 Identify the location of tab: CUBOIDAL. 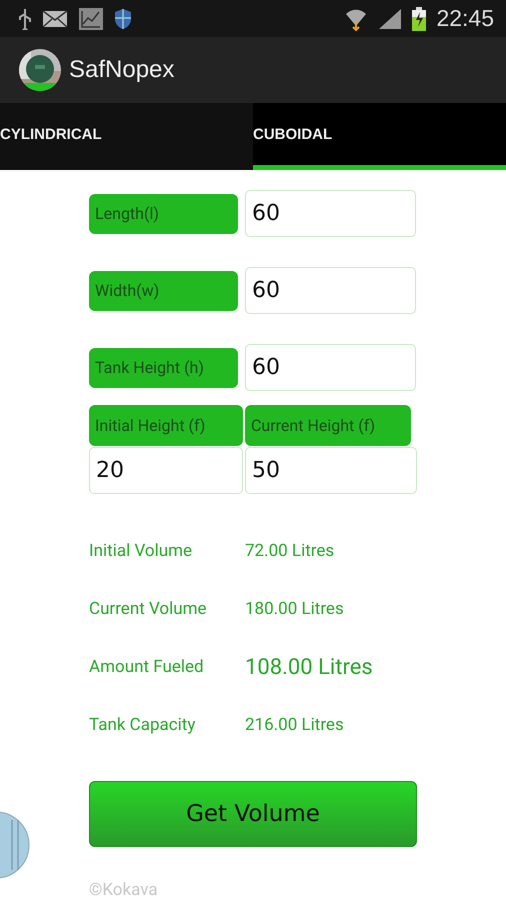
(379, 136).